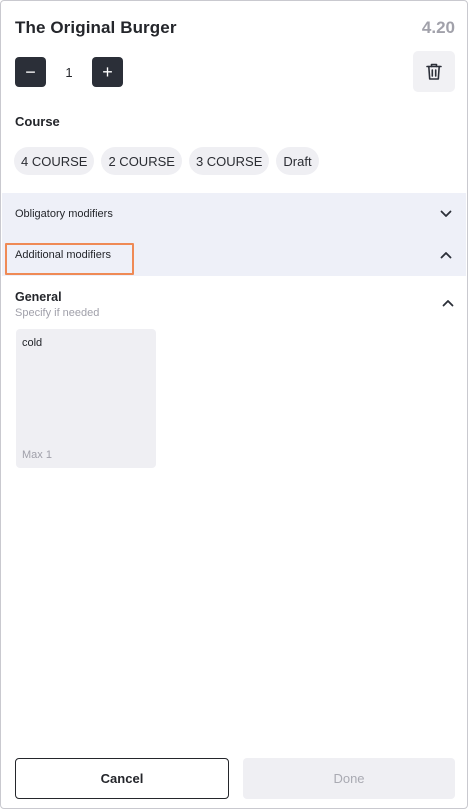  What do you see at coordinates (234, 255) in the screenshot?
I see `additional-modifiers-section: Additional modifiers` at bounding box center [234, 255].